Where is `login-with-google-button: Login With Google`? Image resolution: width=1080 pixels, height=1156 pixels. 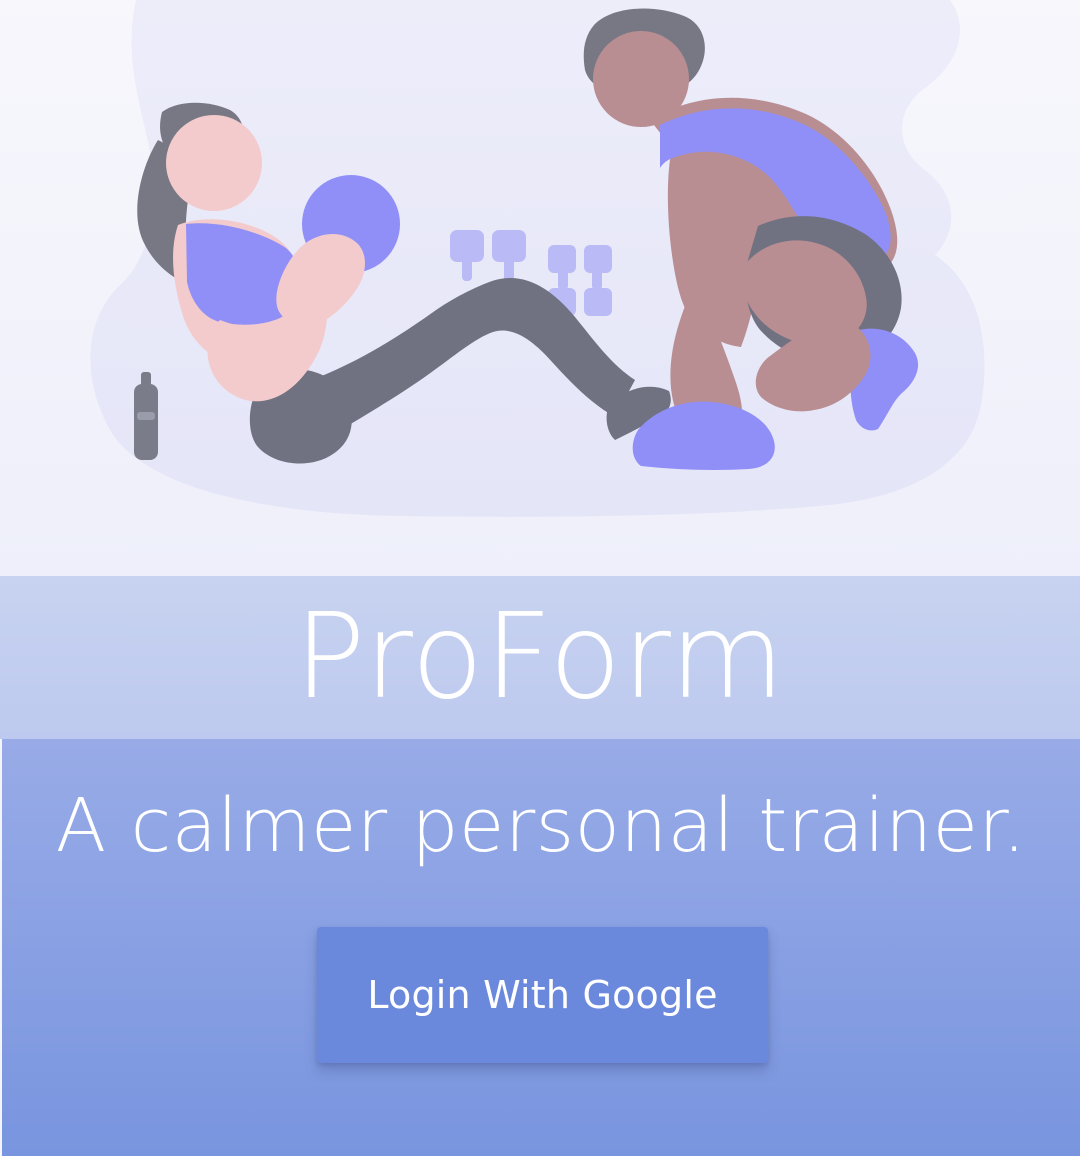
login-with-google-button: Login With Google is located at coordinates (542, 995).